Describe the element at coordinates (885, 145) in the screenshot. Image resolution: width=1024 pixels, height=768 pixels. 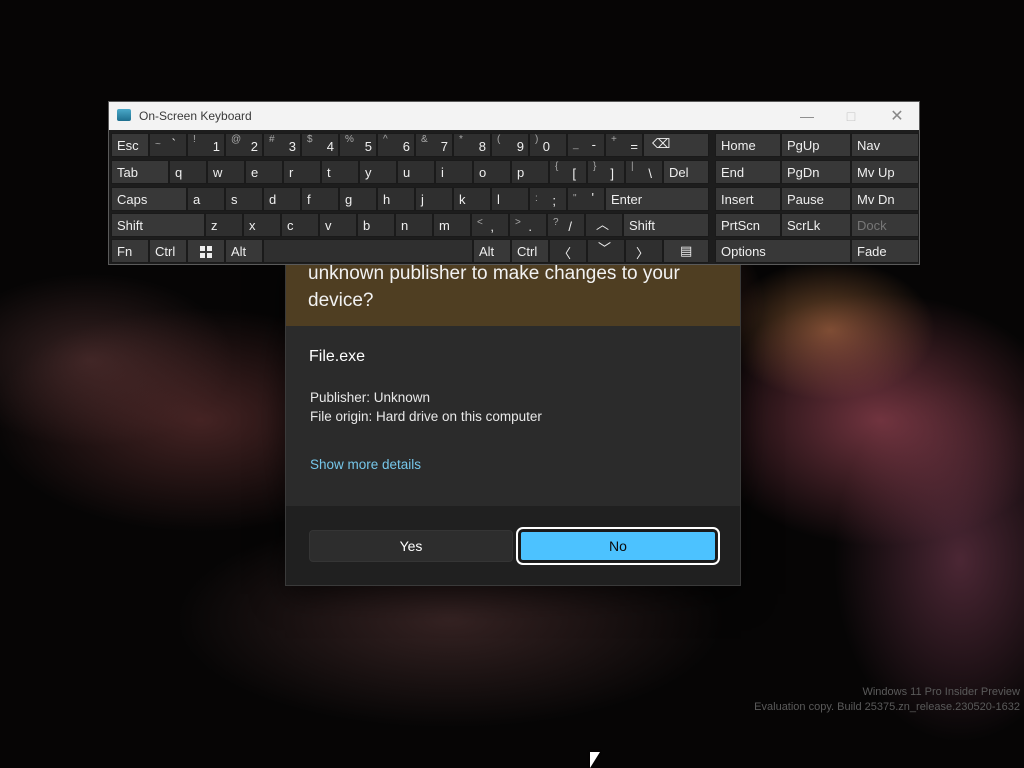
I see `key-nav: Nav` at that location.